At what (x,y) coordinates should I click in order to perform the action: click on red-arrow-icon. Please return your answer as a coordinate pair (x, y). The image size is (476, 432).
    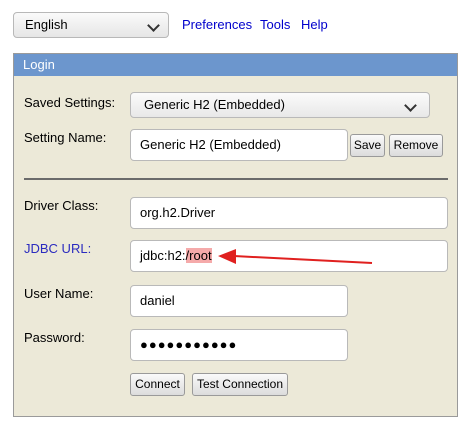
    Looking at the image, I should click on (295, 256).